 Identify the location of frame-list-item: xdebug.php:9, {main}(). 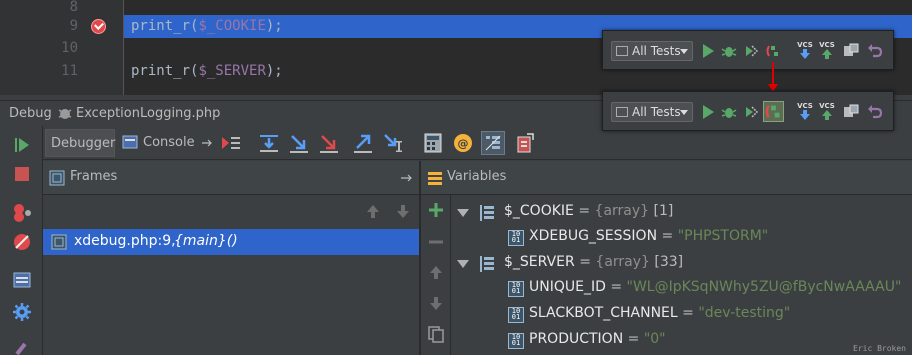
(231, 242).